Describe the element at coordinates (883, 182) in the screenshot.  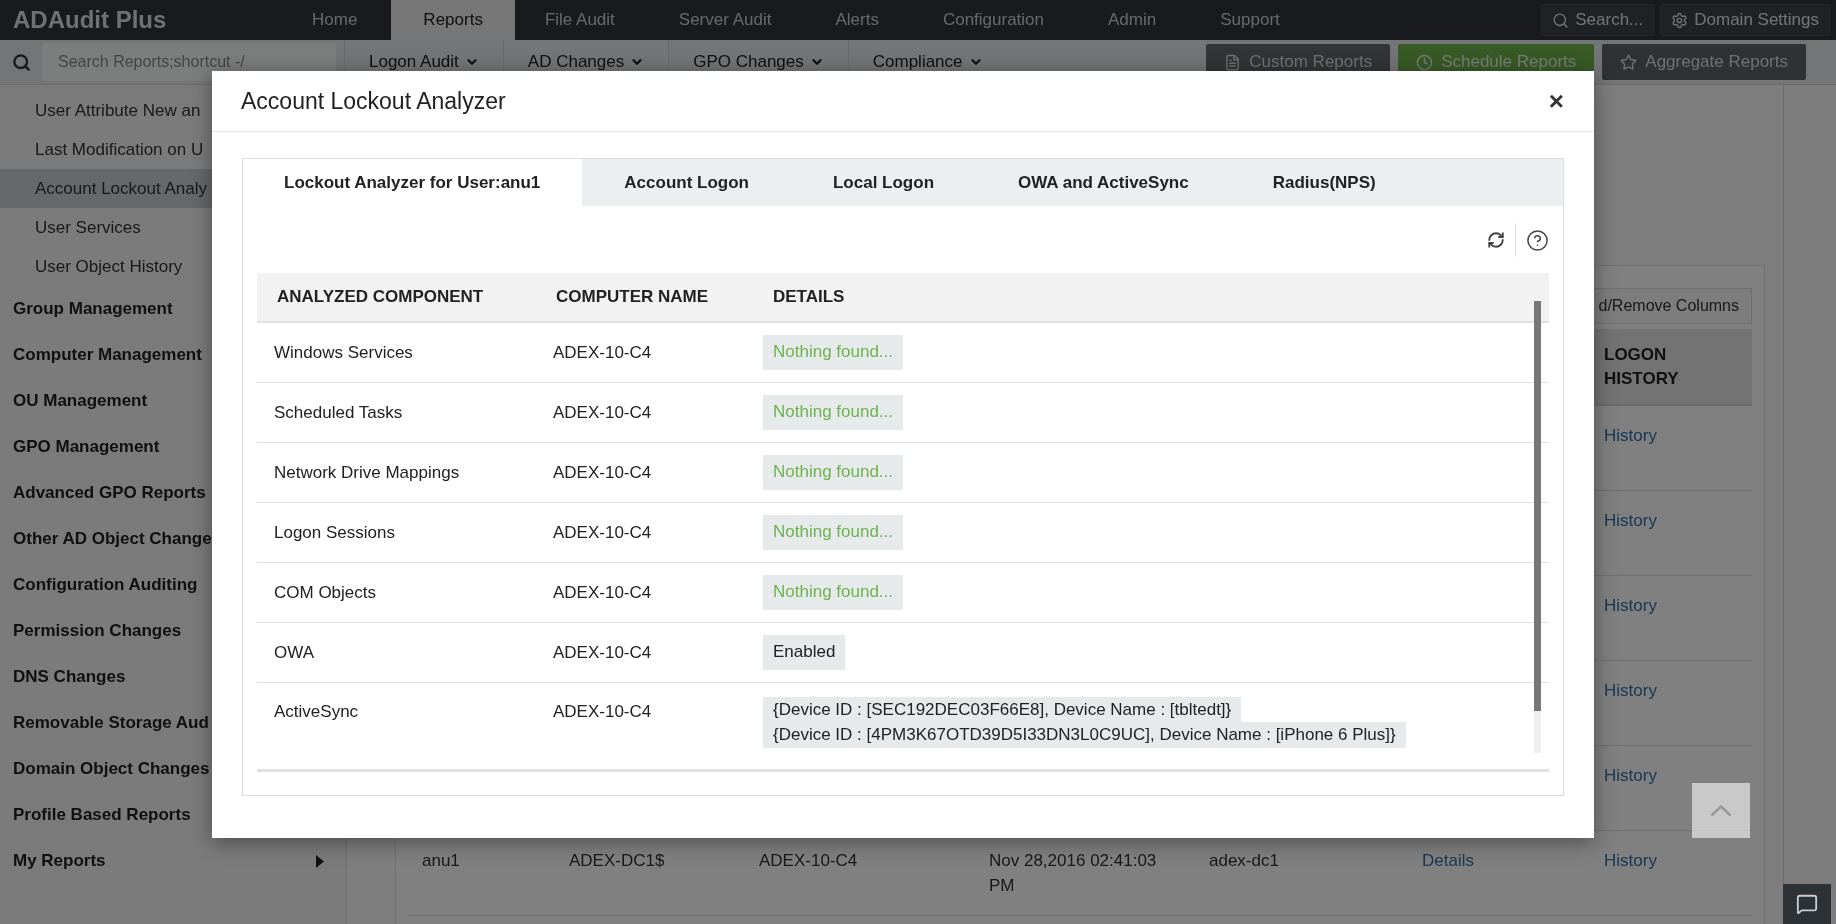
I see `dialog-tab: Local Logon` at that location.